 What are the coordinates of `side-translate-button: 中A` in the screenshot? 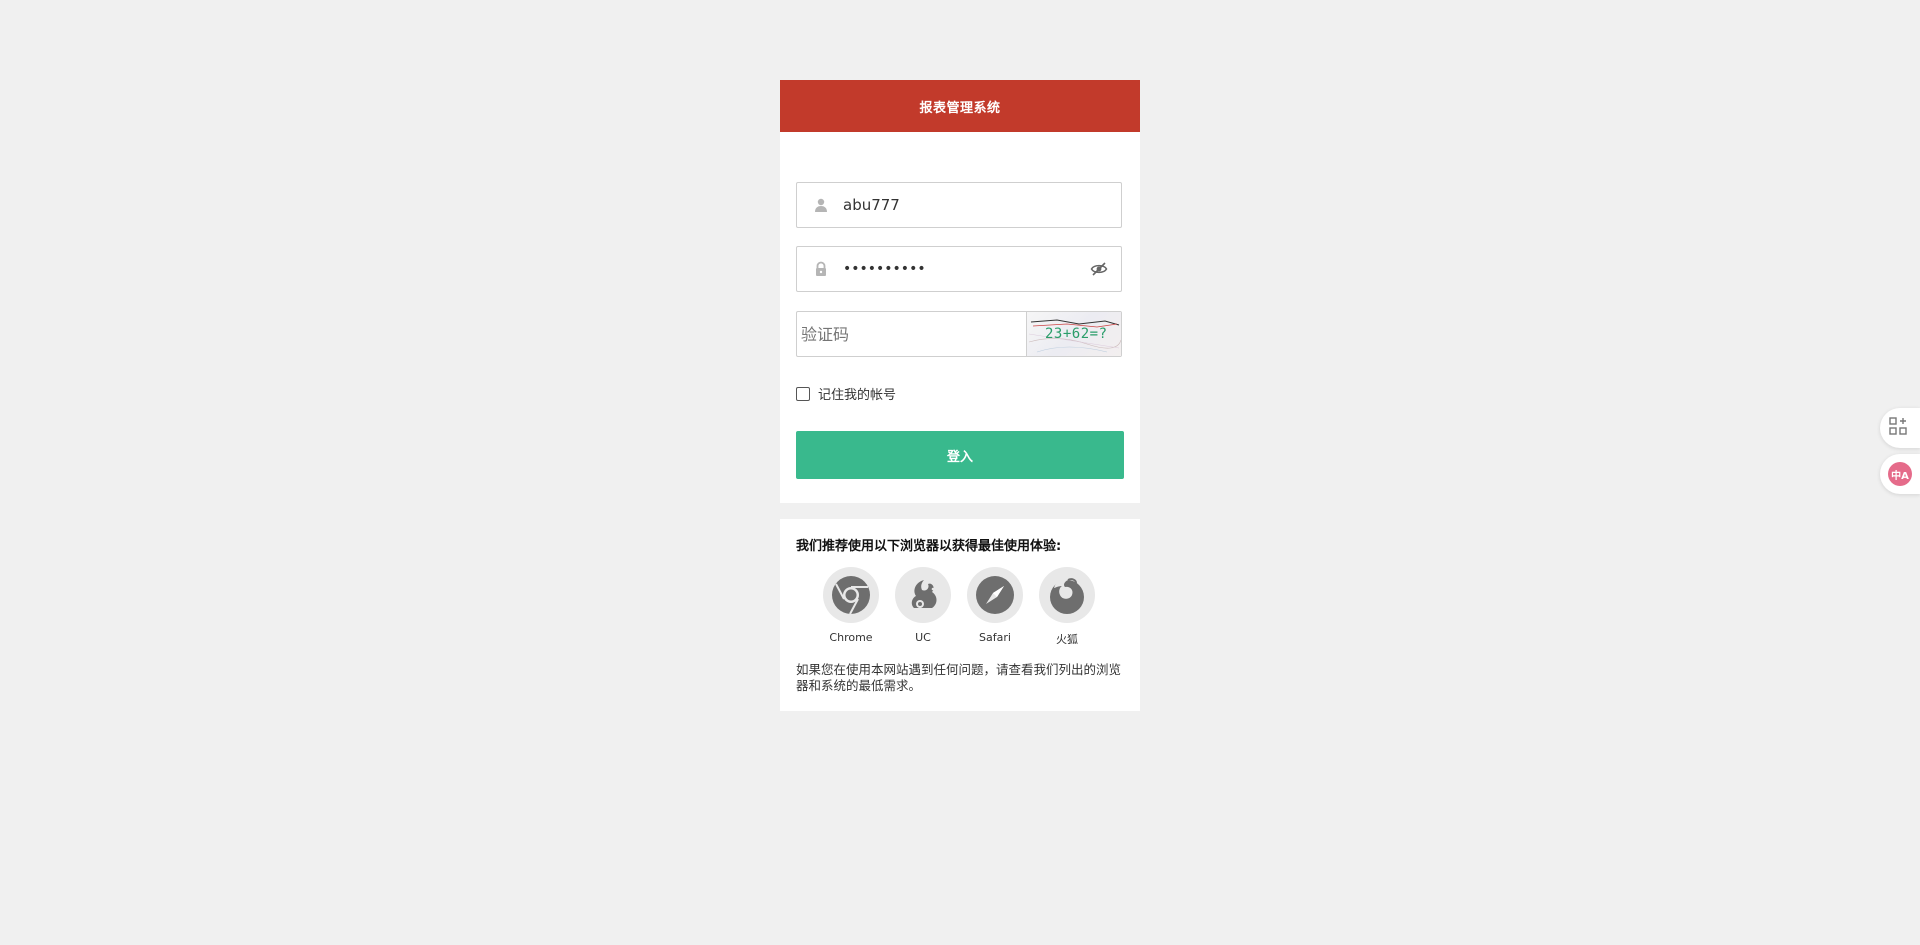 It's located at (1900, 474).